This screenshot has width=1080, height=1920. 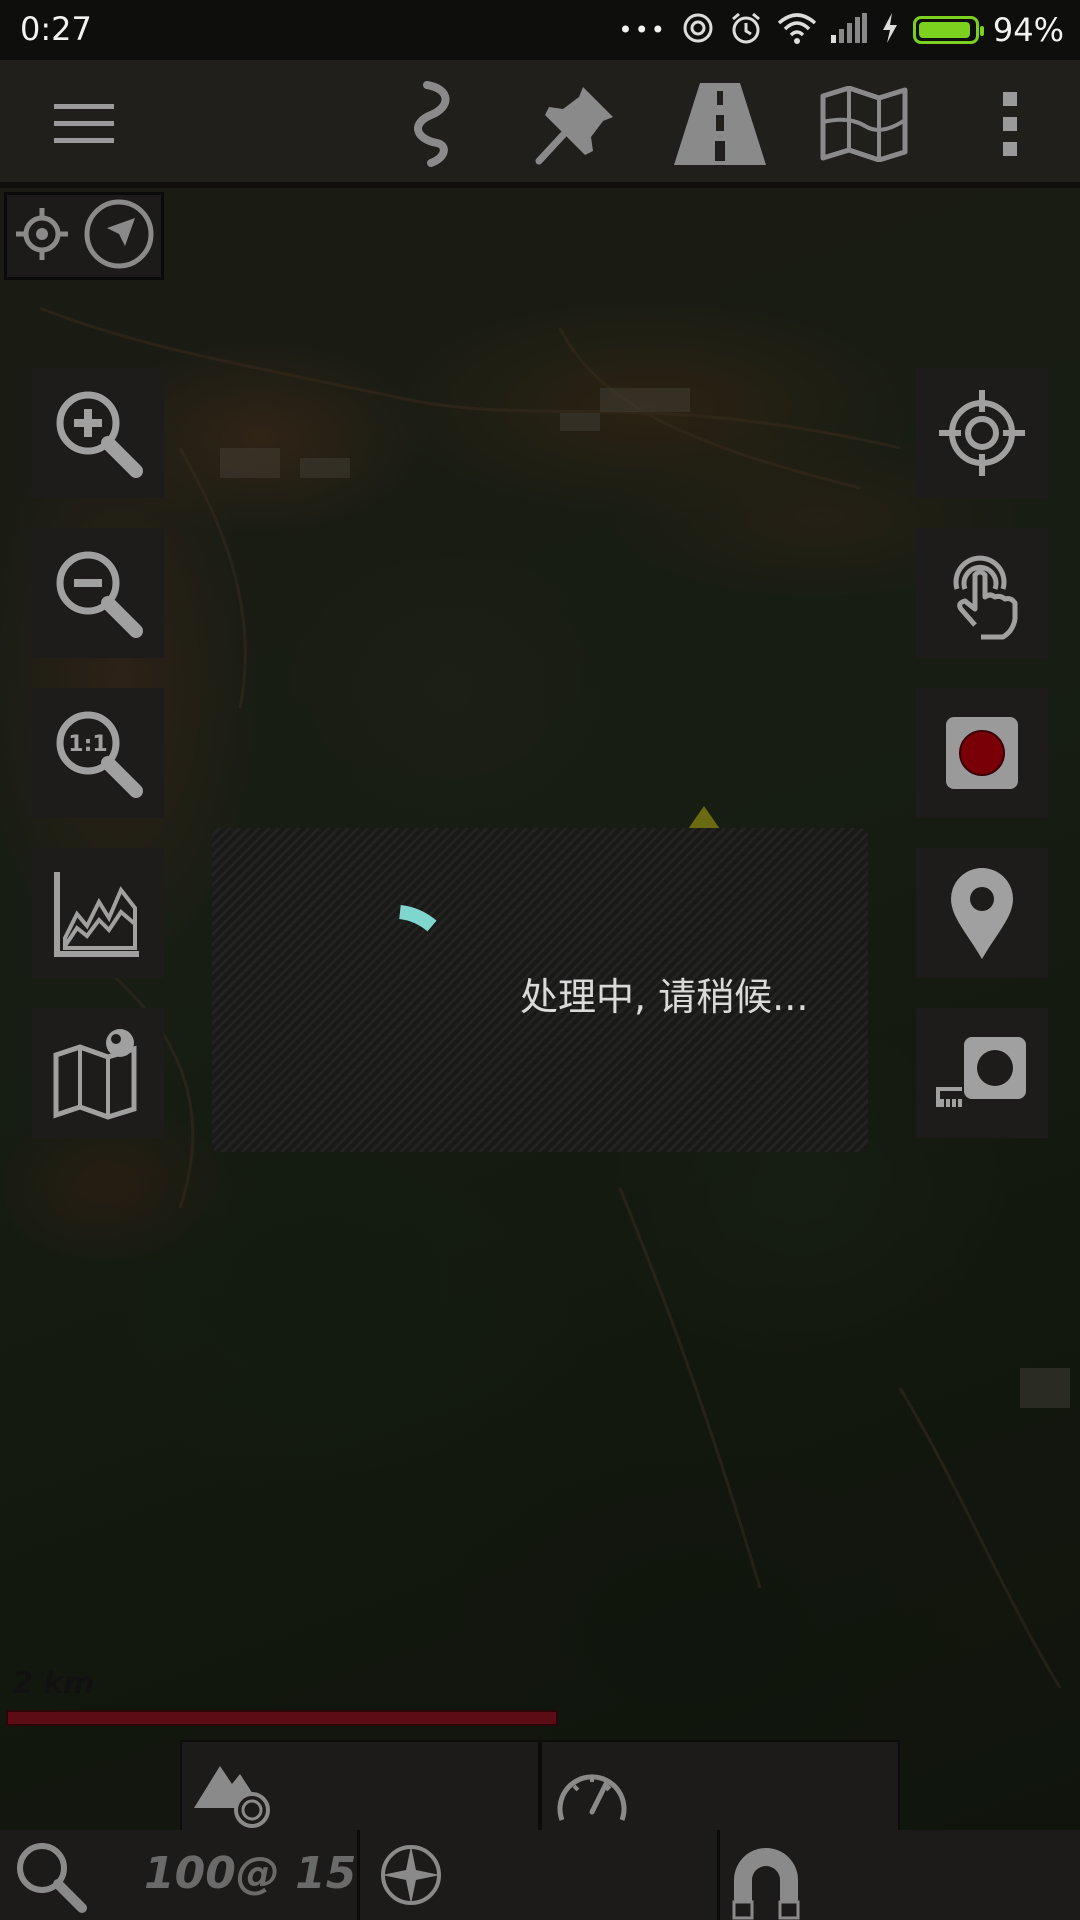 I want to click on map-icon, so click(x=864, y=124).